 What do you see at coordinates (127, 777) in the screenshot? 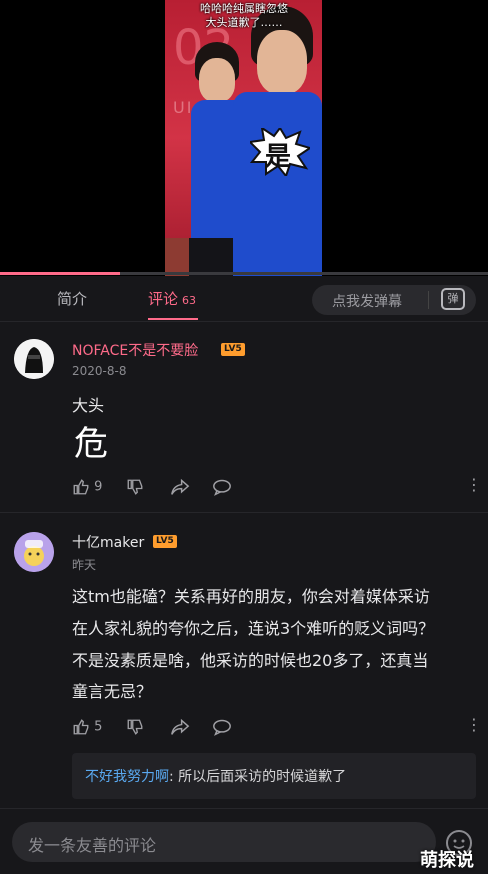
I see `reply-username: 不好我努力啊` at bounding box center [127, 777].